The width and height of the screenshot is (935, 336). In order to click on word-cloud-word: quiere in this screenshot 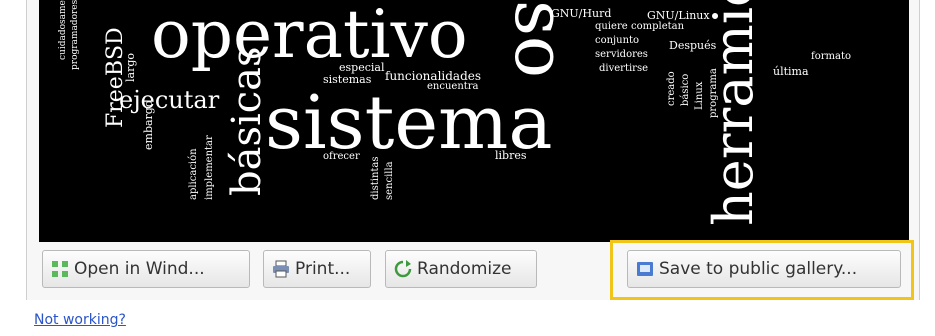, I will do `click(611, 26)`.